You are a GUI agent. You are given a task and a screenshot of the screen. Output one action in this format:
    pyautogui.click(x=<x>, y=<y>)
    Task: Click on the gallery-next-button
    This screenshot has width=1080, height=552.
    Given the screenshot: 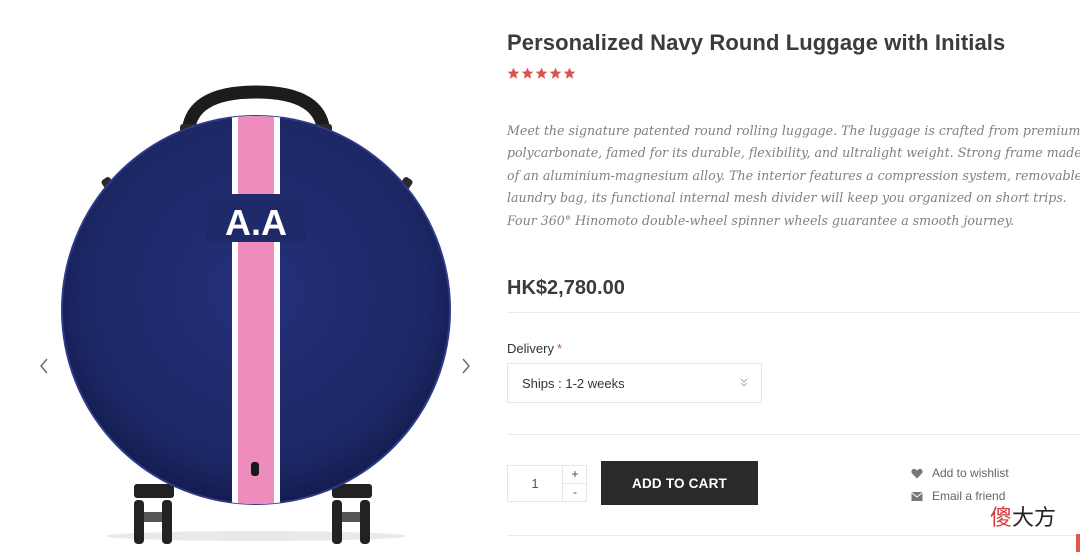 What is the action you would take?
    pyautogui.click(x=466, y=366)
    